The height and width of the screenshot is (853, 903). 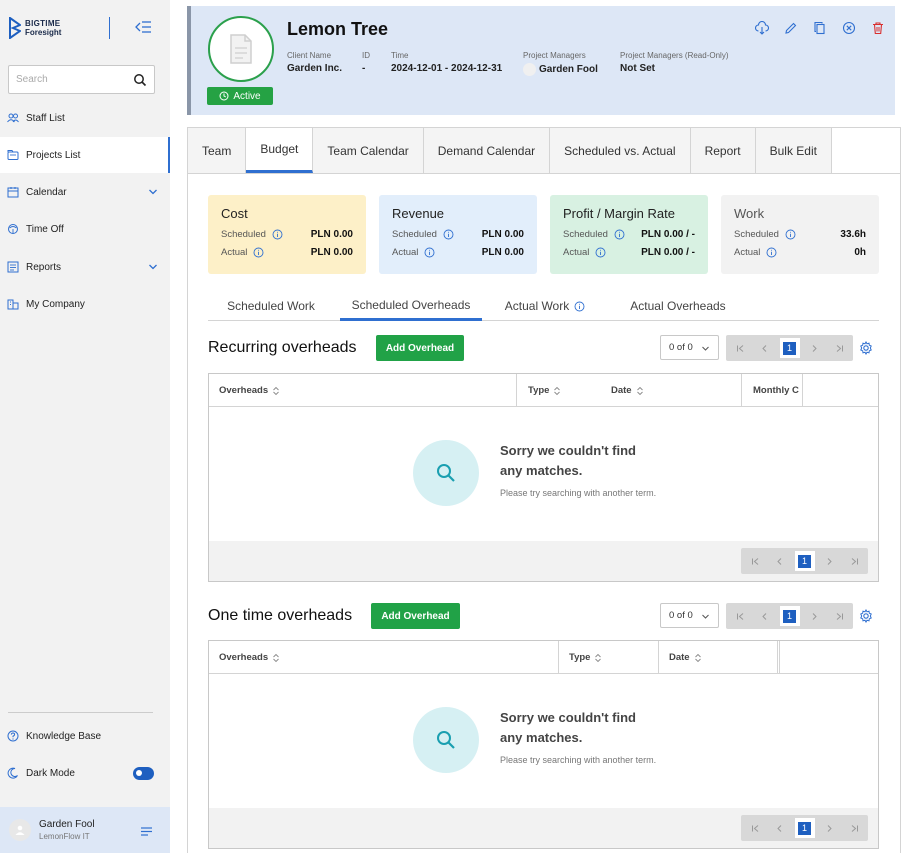 I want to click on col-label: Overheads, so click(x=244, y=390).